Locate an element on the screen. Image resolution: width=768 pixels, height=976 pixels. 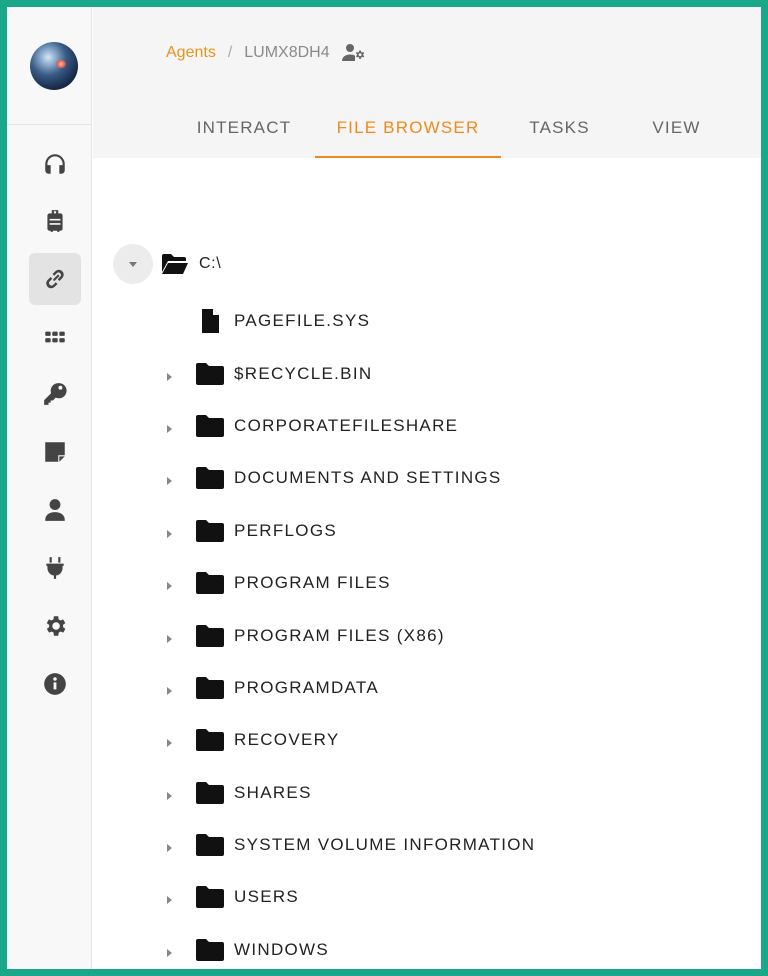
plug-icon is located at coordinates (55, 568).